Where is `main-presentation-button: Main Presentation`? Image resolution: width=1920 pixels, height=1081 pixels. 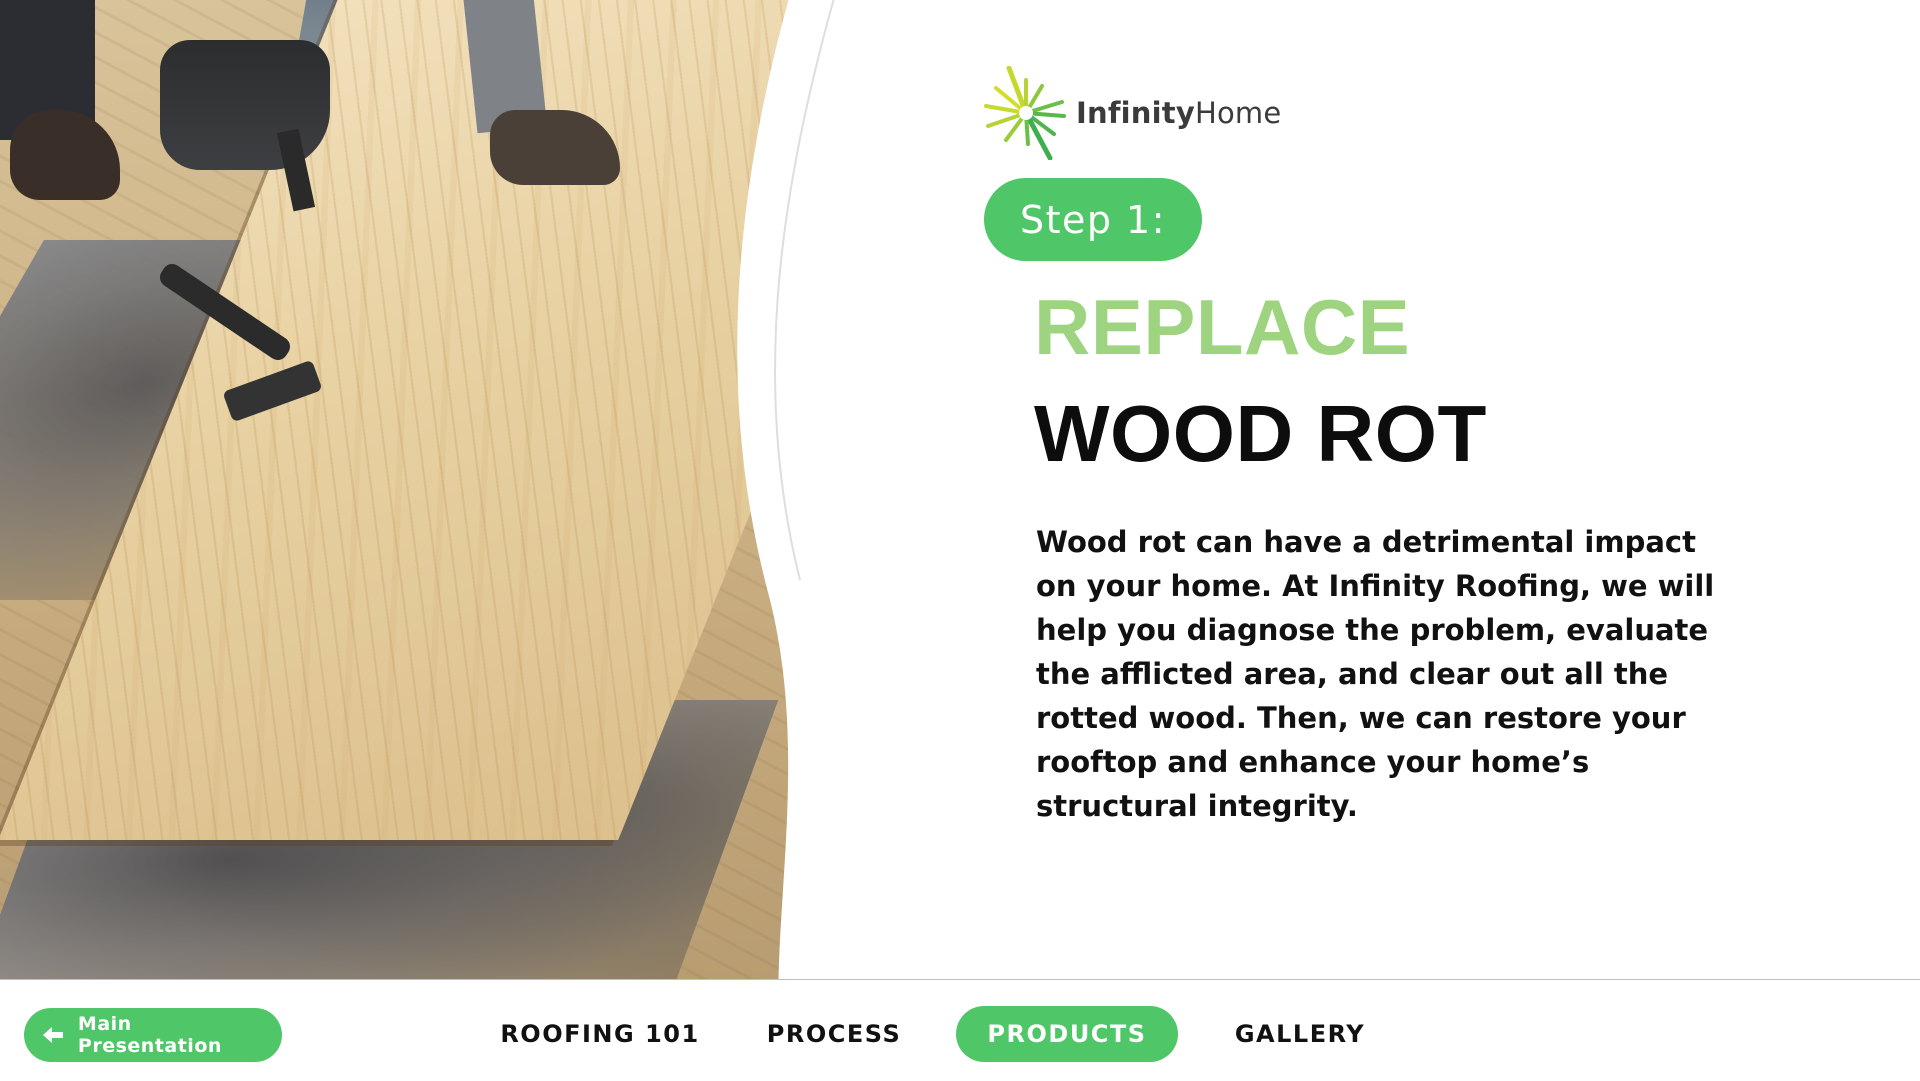 main-presentation-button: Main Presentation is located at coordinates (153, 1035).